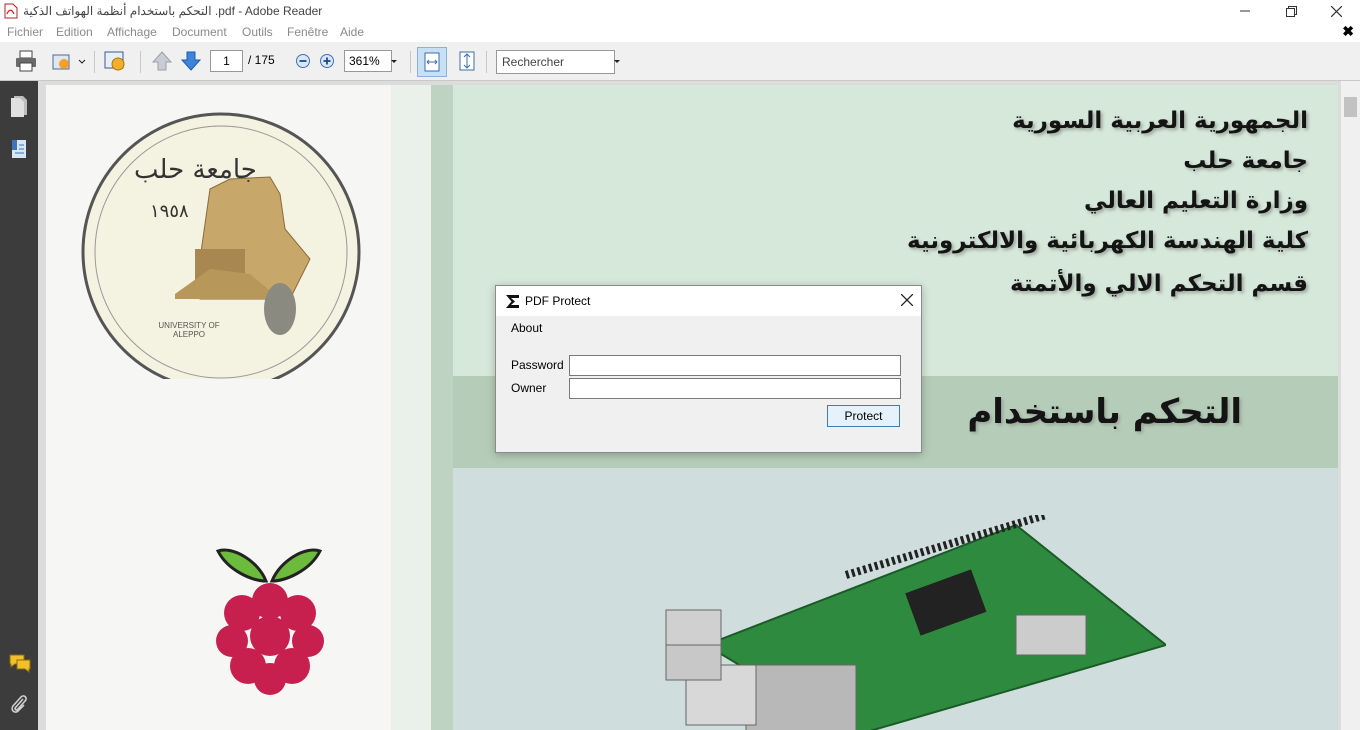 Image resolution: width=1360 pixels, height=730 pixels. Describe the element at coordinates (1195, 201) in the screenshot. I see `header-line-ministry: وزارة التعليم العالي` at that location.